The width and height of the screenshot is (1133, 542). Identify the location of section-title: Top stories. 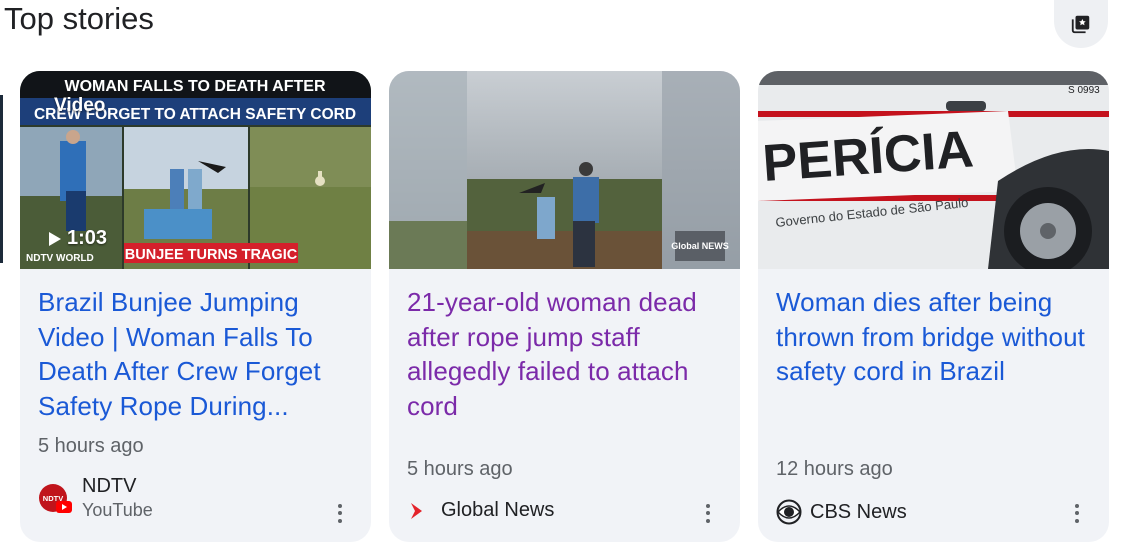
(79, 18).